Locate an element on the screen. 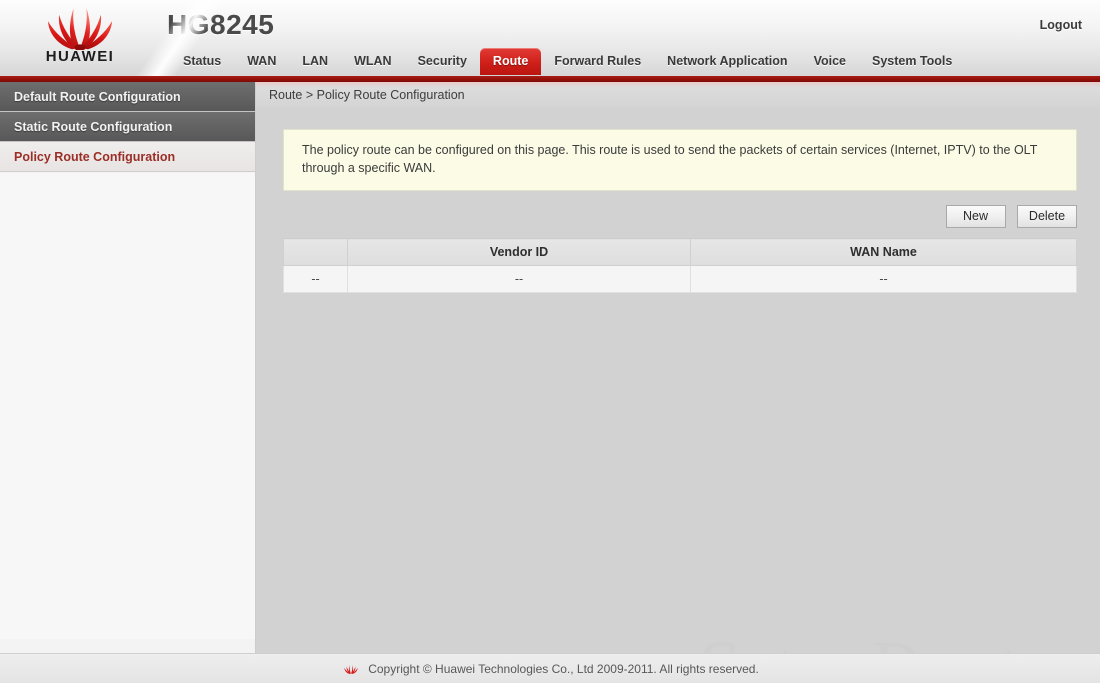  page-title: HG8245 is located at coordinates (221, 24).